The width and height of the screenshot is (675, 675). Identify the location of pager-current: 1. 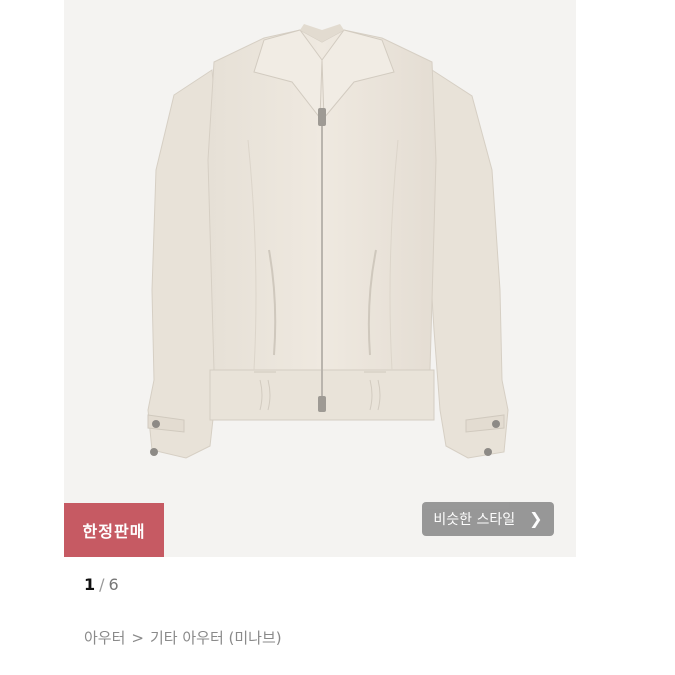
(90, 584).